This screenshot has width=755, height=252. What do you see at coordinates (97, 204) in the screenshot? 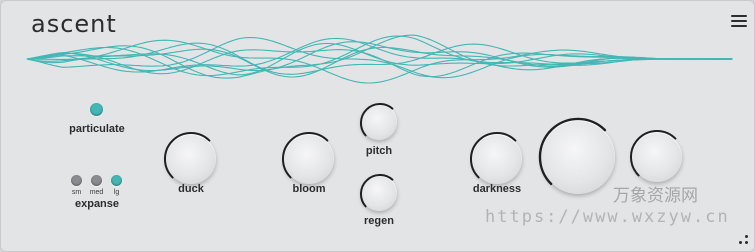
I see `expanse-label: expanse` at bounding box center [97, 204].